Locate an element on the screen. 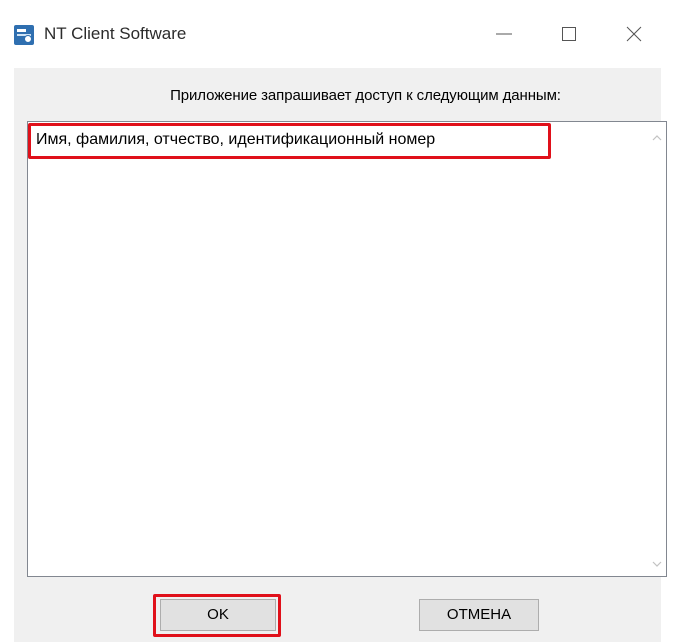 This screenshot has width=673, height=642. vertical-scrollbar is located at coordinates (657, 349).